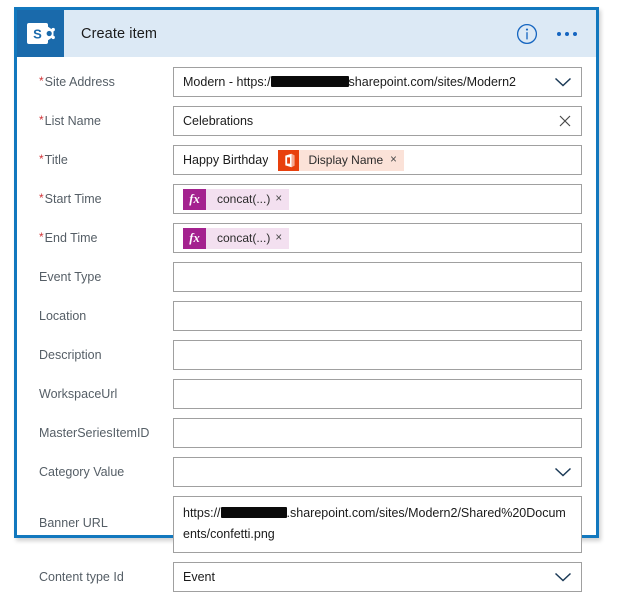  Describe the element at coordinates (72, 121) in the screenshot. I see `label-text: List Name` at that location.